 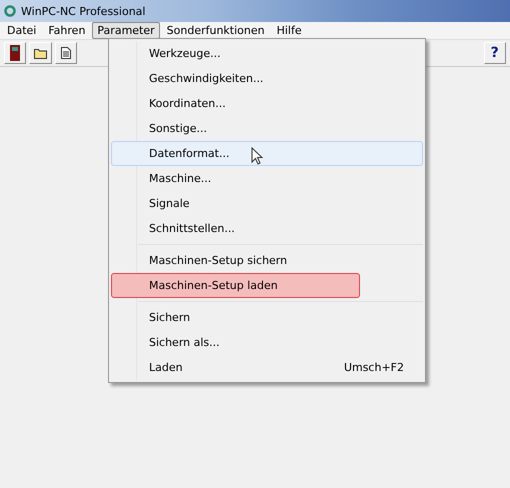 What do you see at coordinates (22, 30) in the screenshot?
I see `menu-title: Datei` at bounding box center [22, 30].